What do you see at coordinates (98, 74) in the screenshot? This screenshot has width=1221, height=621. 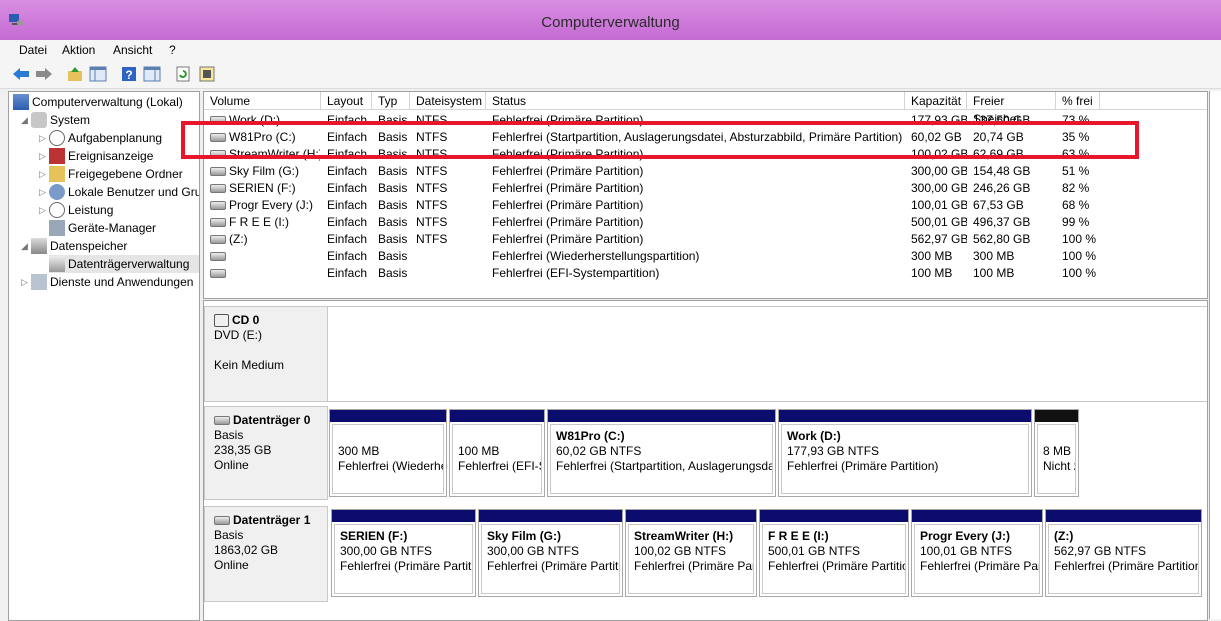 I see `show-hide-tree-icon` at bounding box center [98, 74].